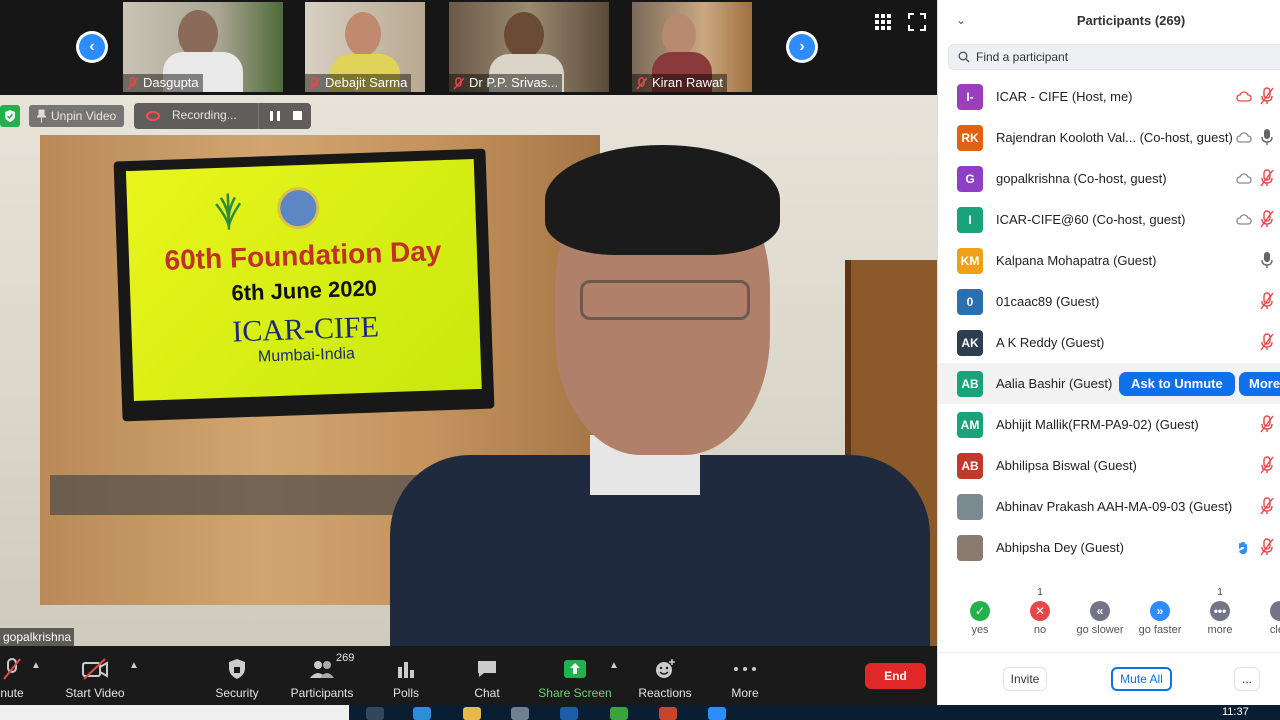 The image size is (1280, 720). Describe the element at coordinates (970, 261) in the screenshot. I see `avatar: KM` at that location.